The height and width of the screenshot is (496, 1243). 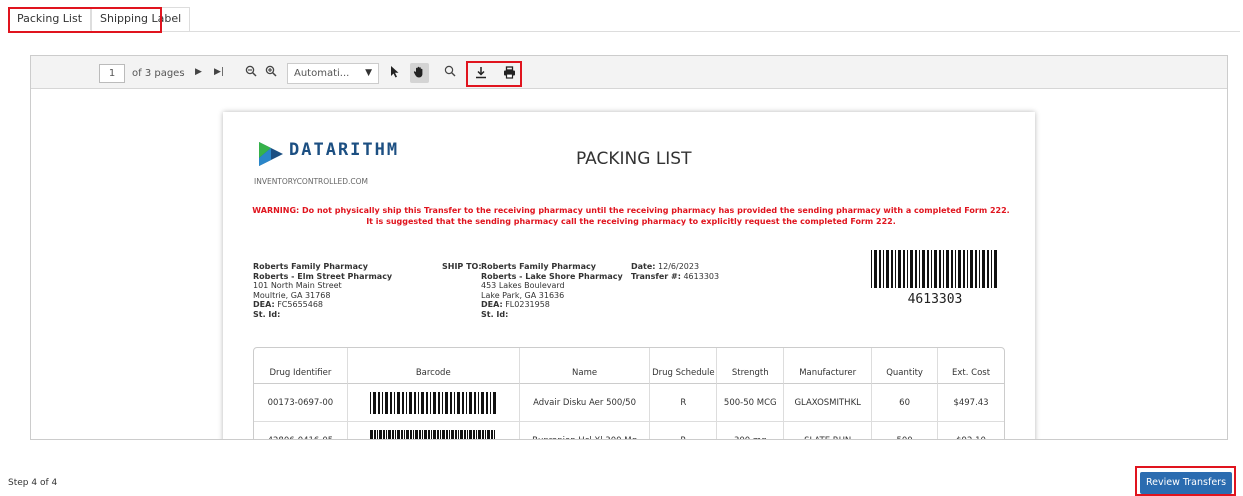 What do you see at coordinates (905, 430) in the screenshot?
I see `cell-quantity: 500` at bounding box center [905, 430].